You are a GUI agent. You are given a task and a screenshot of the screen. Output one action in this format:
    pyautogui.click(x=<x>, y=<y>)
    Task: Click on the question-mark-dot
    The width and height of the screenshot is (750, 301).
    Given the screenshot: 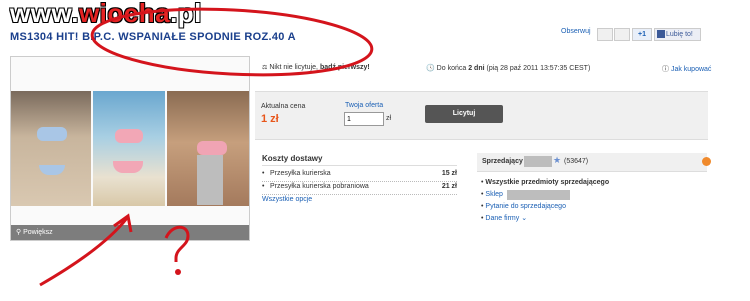 What is the action you would take?
    pyautogui.click(x=178, y=272)
    